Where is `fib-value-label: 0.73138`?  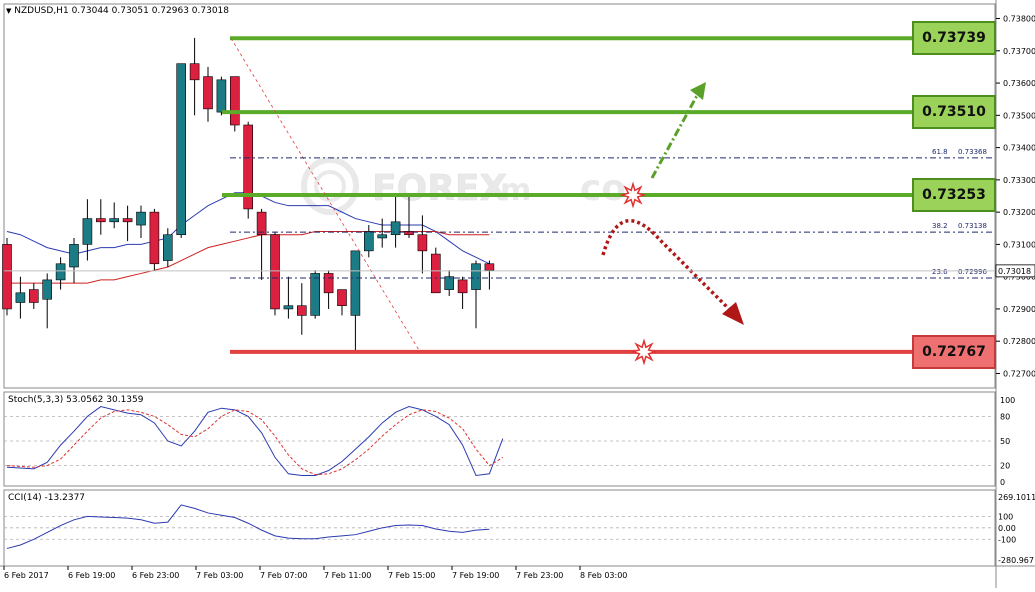 fib-value-label: 0.73138 is located at coordinates (972, 226).